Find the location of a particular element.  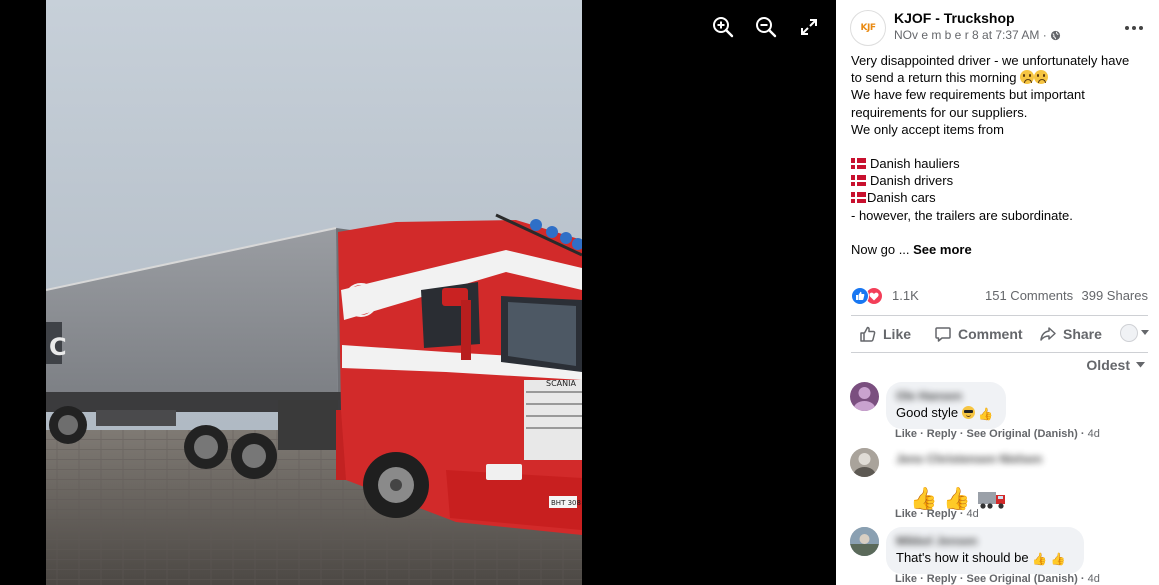

fullscreen-icon is located at coordinates (809, 27).